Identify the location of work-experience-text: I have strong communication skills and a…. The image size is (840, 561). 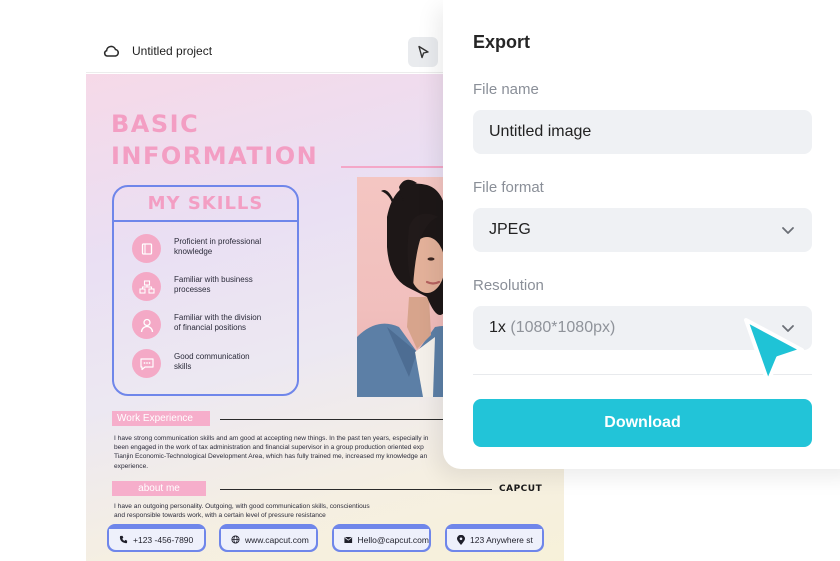
(271, 452).